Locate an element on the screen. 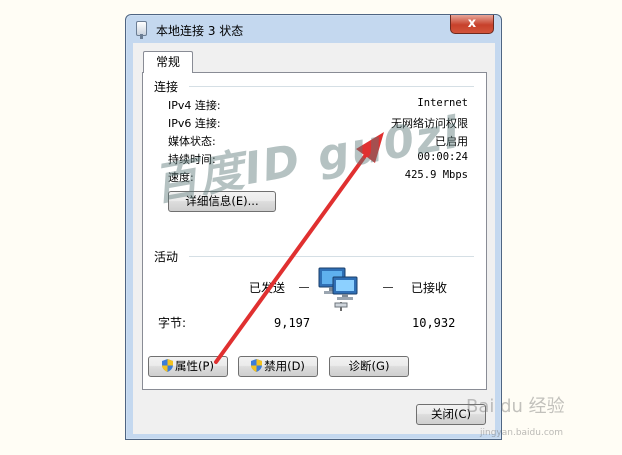 The image size is (622, 455). ipv4-label: IPv4 连接: is located at coordinates (194, 105).